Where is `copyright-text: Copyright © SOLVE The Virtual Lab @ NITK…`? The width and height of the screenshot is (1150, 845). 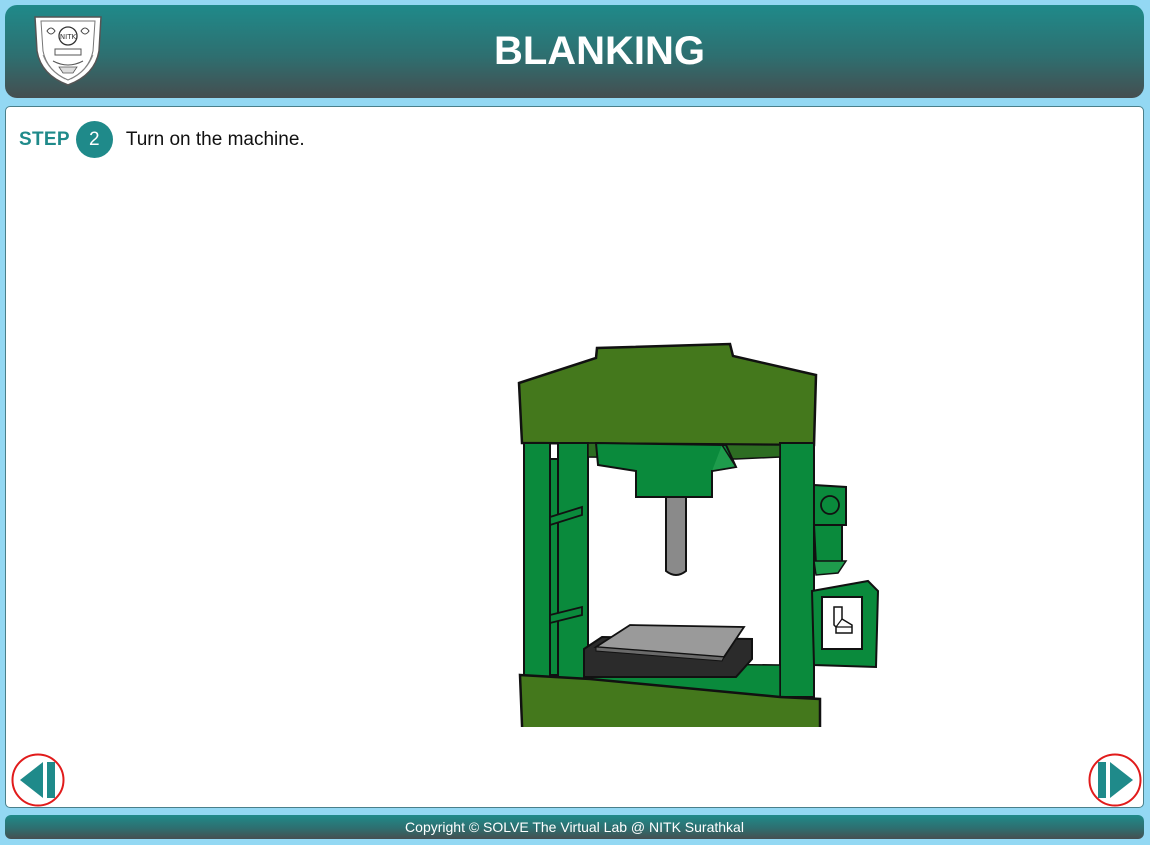 copyright-text: Copyright © SOLVE The Virtual Lab @ NITK… is located at coordinates (574, 827).